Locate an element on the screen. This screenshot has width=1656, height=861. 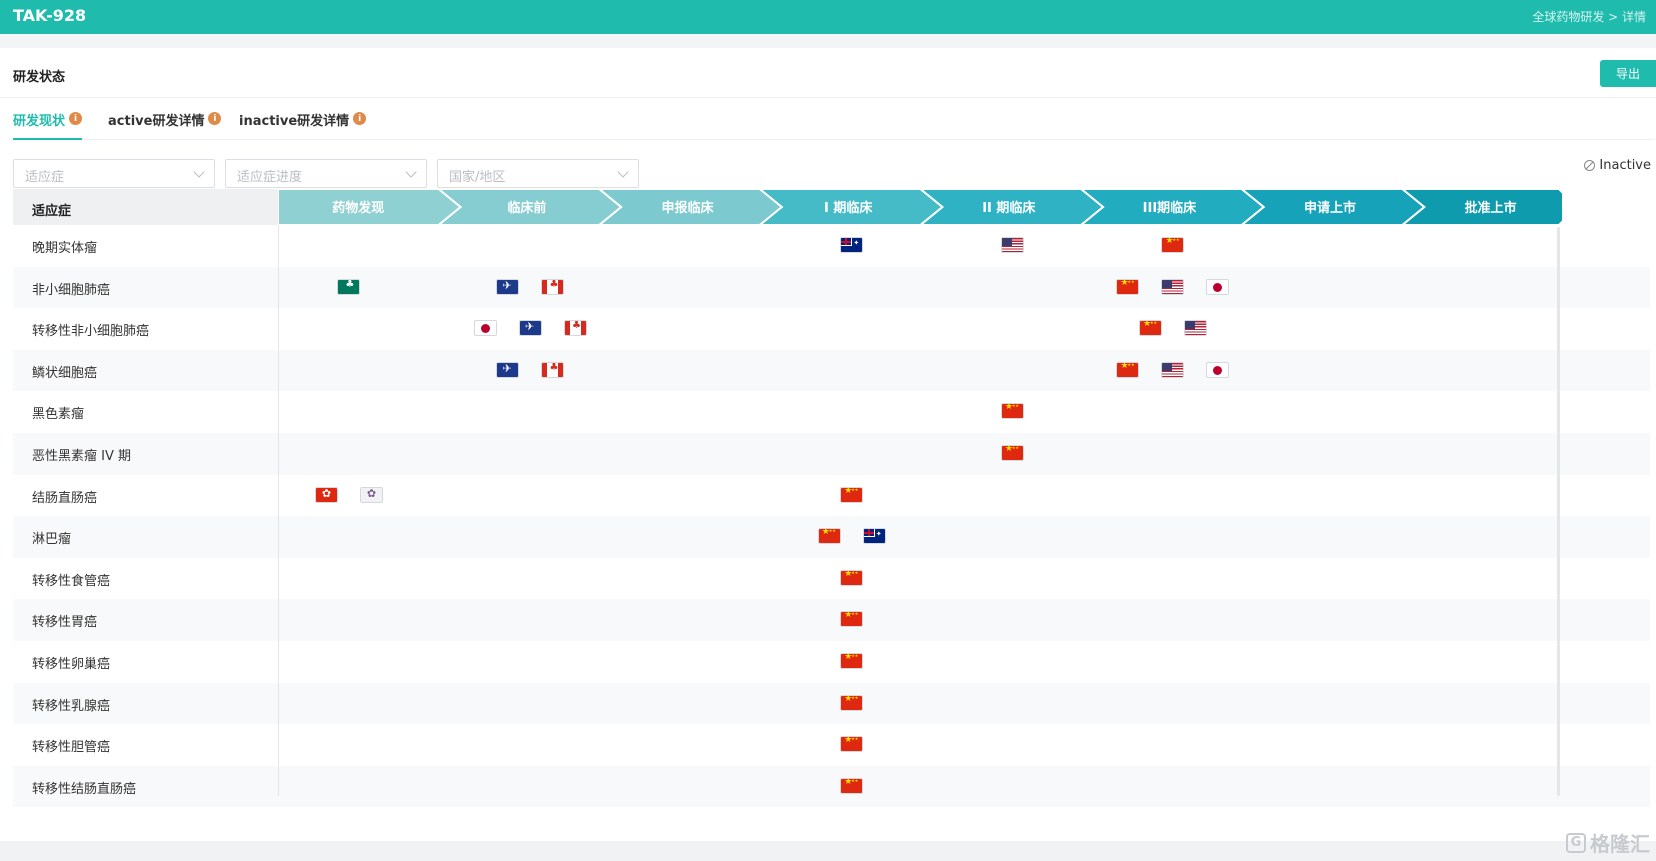
indication-column-header: 适应症 is located at coordinates (145, 207).